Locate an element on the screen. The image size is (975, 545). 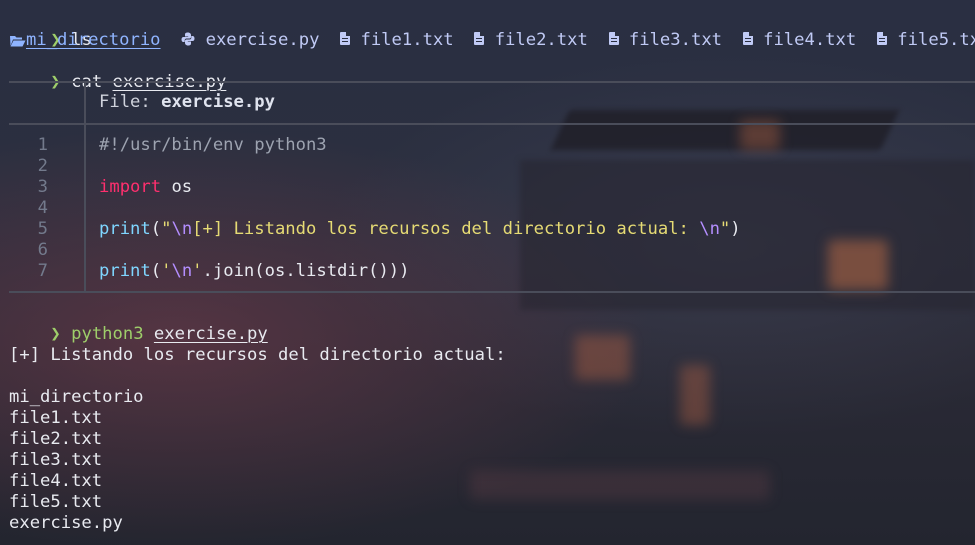
file-entry: file1.txt is located at coordinates (406, 40).